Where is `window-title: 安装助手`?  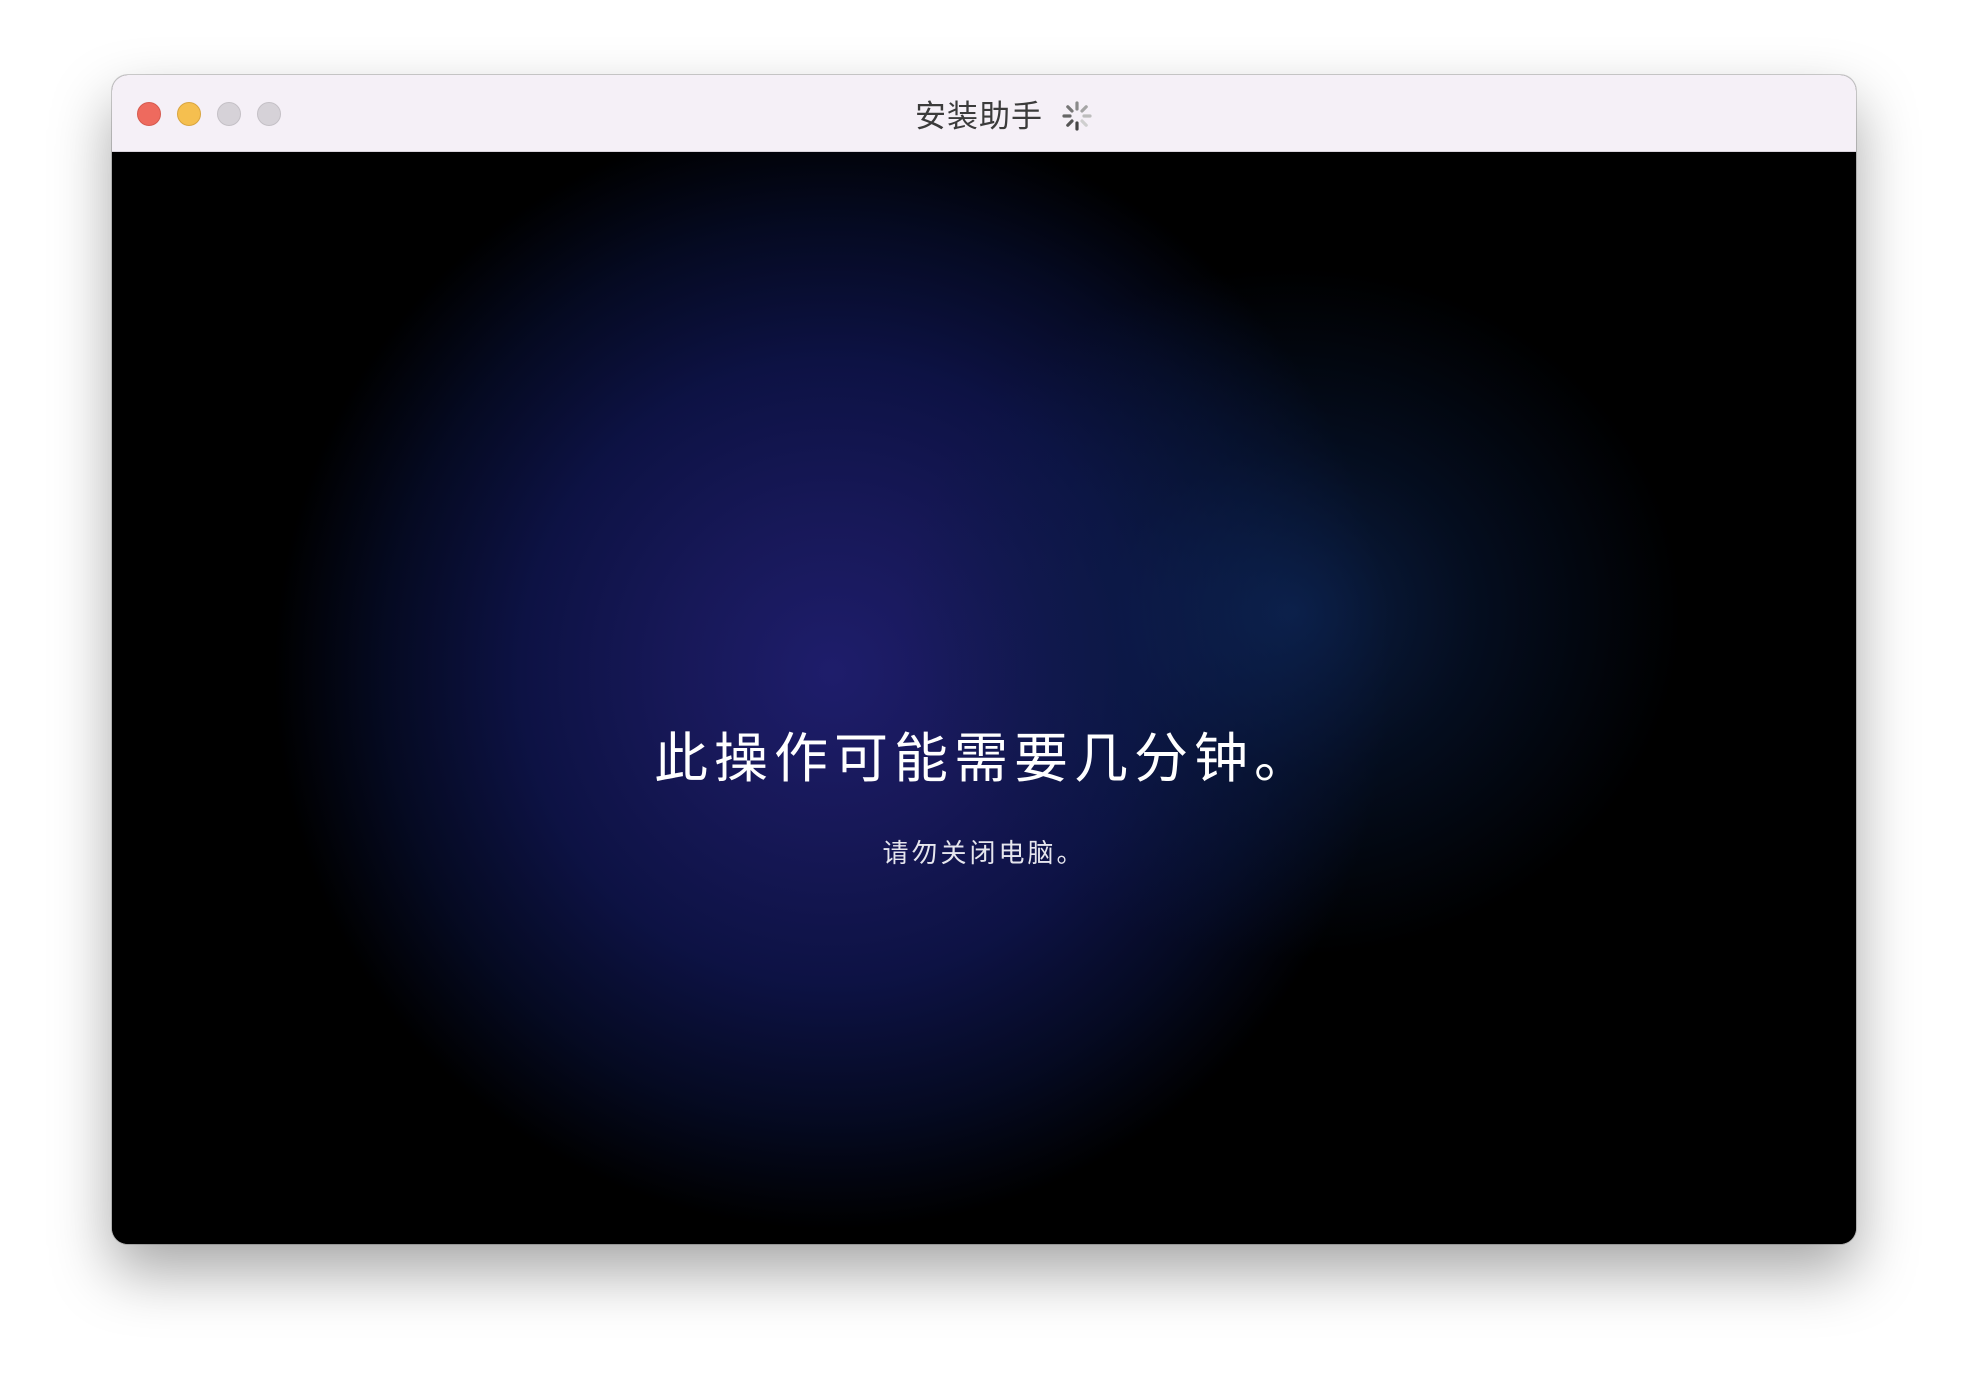 window-title: 安装助手 is located at coordinates (979, 117).